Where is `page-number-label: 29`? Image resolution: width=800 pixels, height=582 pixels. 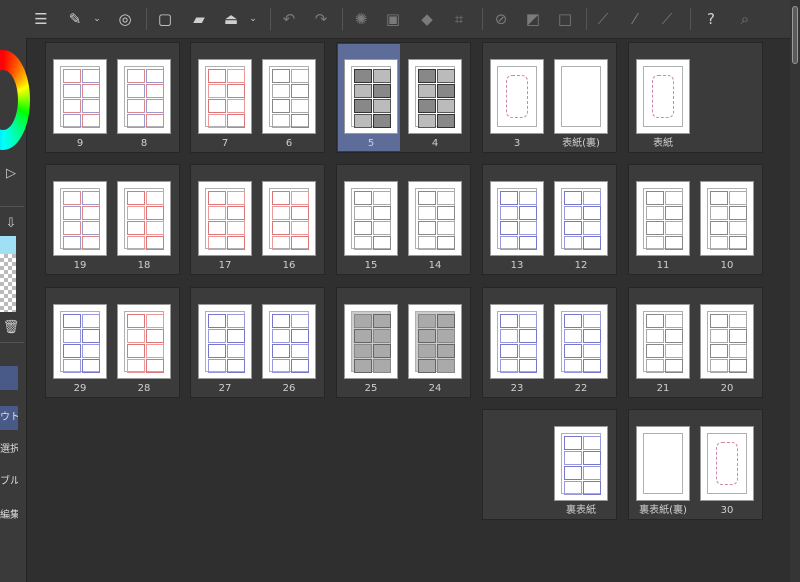 page-number-label: 29 is located at coordinates (80, 388).